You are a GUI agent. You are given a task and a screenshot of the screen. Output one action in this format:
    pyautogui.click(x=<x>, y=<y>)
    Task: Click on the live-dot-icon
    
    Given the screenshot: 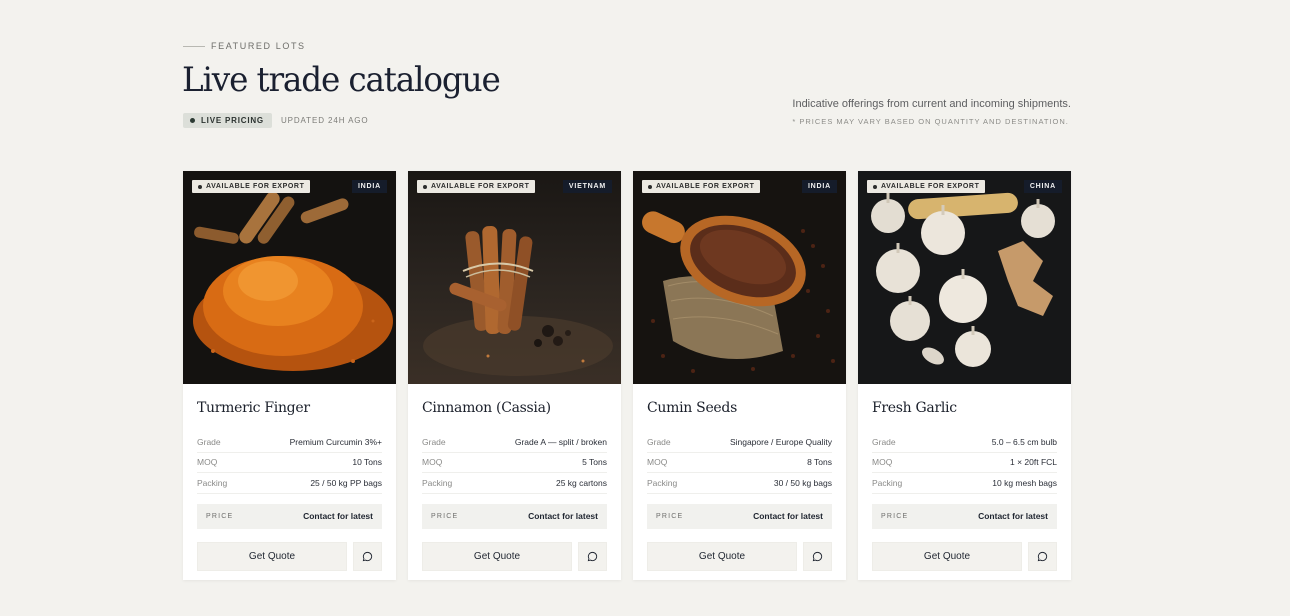 What is the action you would take?
    pyautogui.click(x=192, y=120)
    